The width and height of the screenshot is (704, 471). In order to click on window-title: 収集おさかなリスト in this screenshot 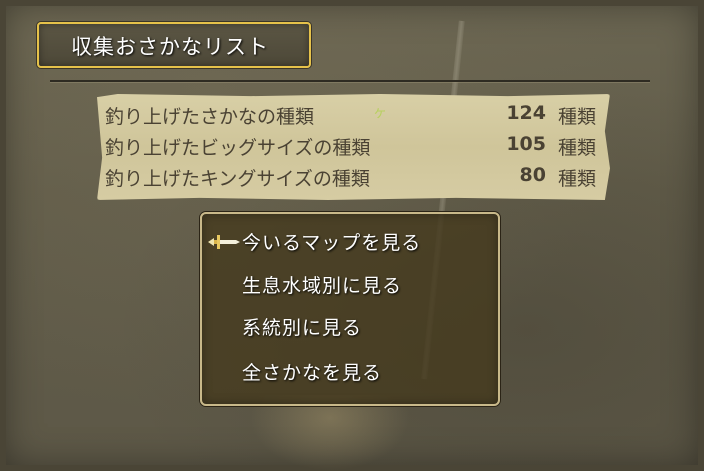, I will do `click(170, 47)`.